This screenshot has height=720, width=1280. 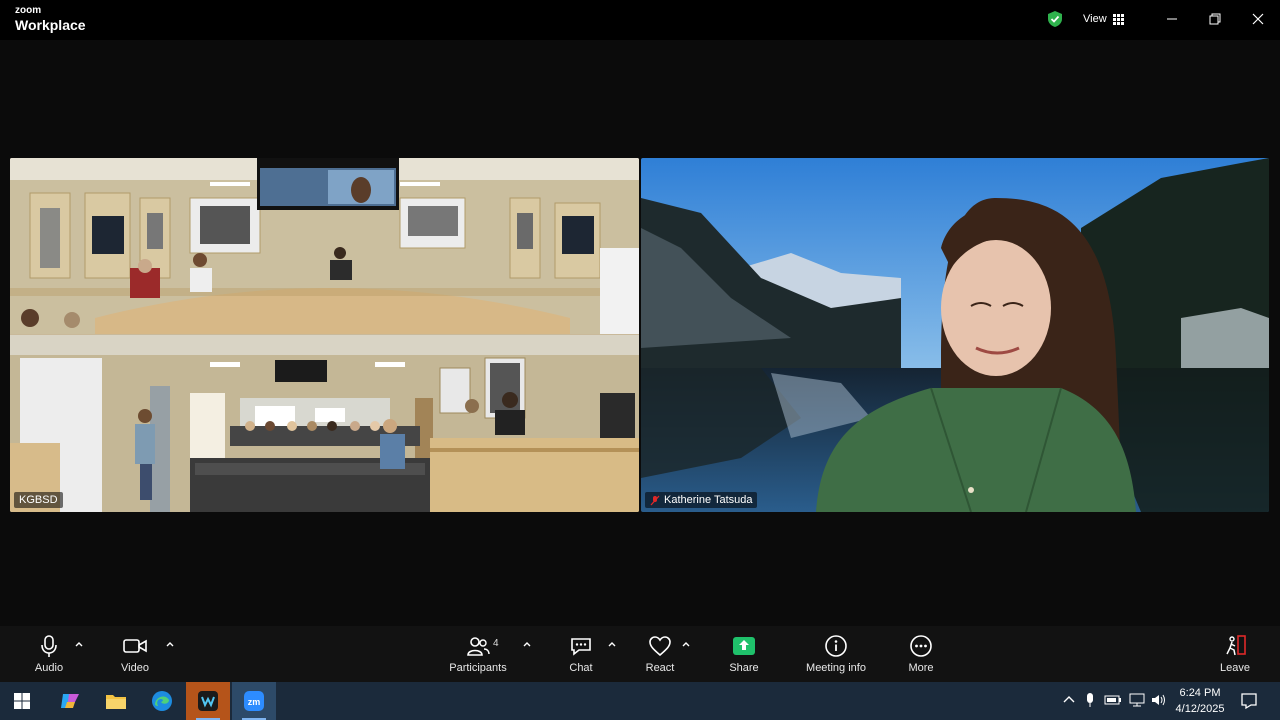 What do you see at coordinates (478, 646) in the screenshot?
I see `participants-icon` at bounding box center [478, 646].